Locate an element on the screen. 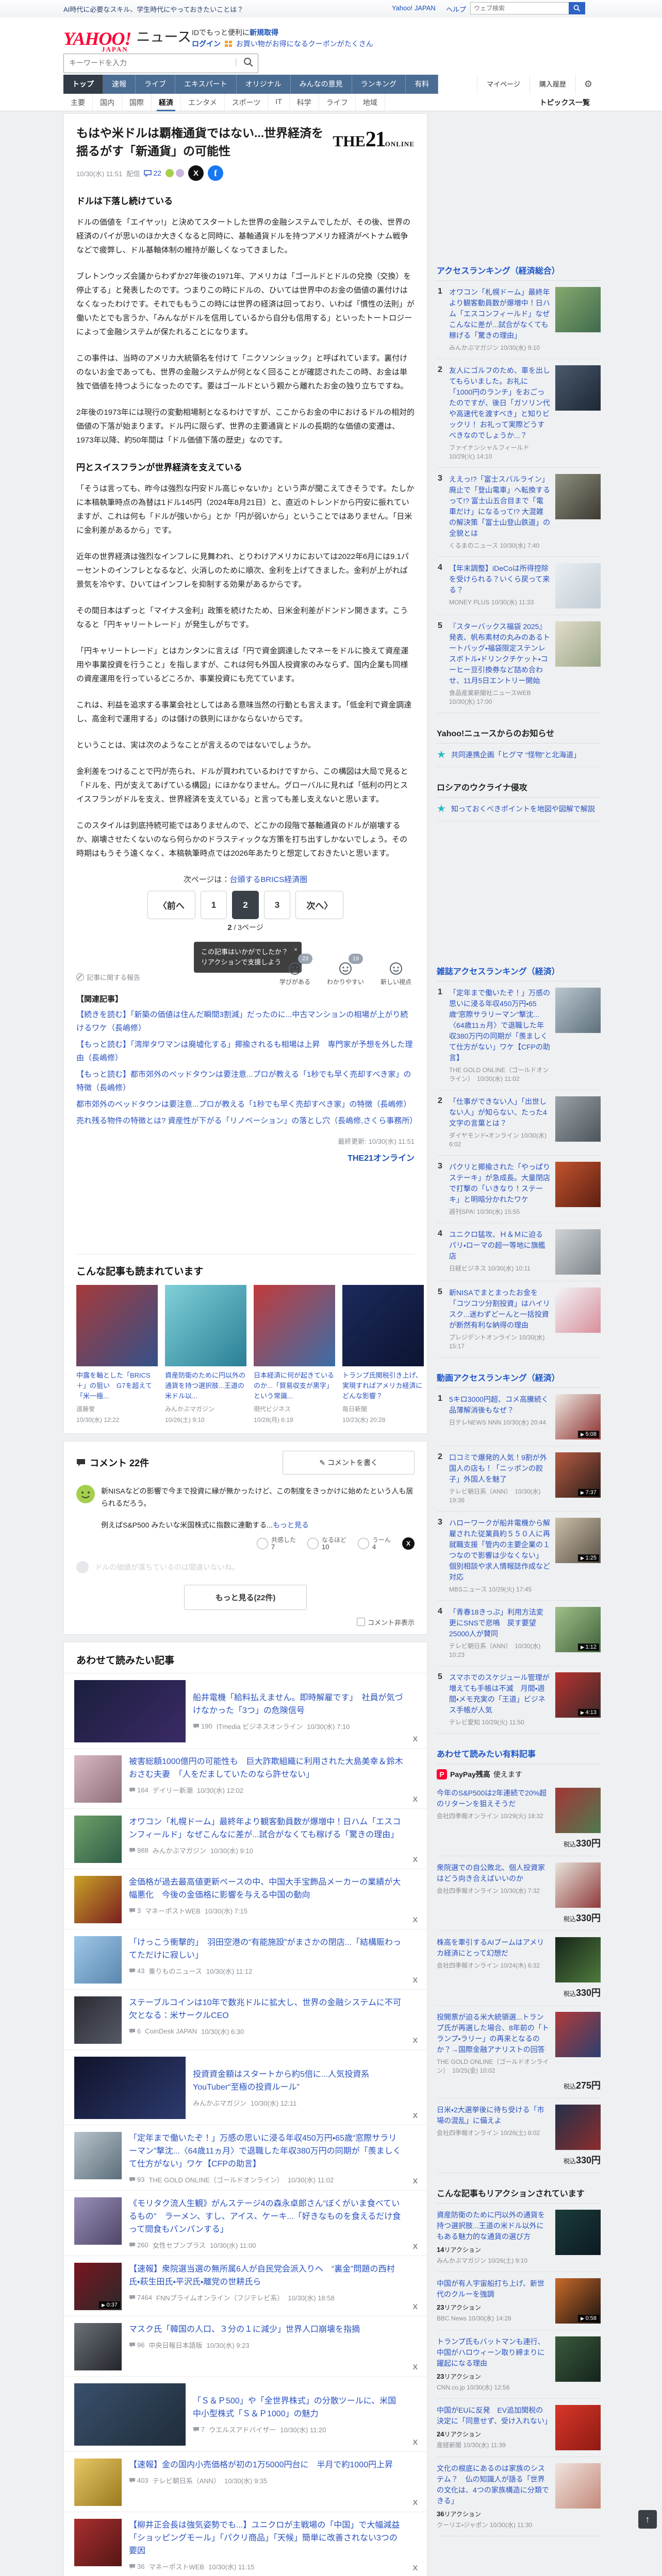 This screenshot has width=662, height=2576. article-title: ユニクロ猛攻、Ｈ＆Ｍに迫る パリ・ローマの超一等地に旗艦店 is located at coordinates (499, 1245).